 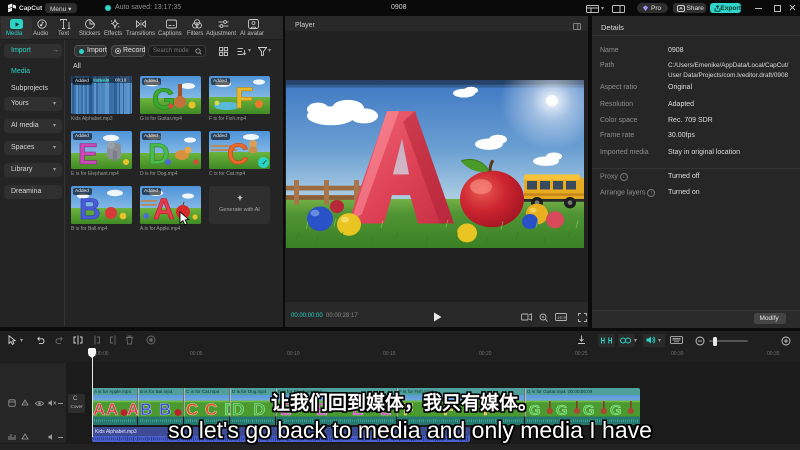 What do you see at coordinates (163, 98) in the screenshot?
I see `svg-text: G` at bounding box center [163, 98].